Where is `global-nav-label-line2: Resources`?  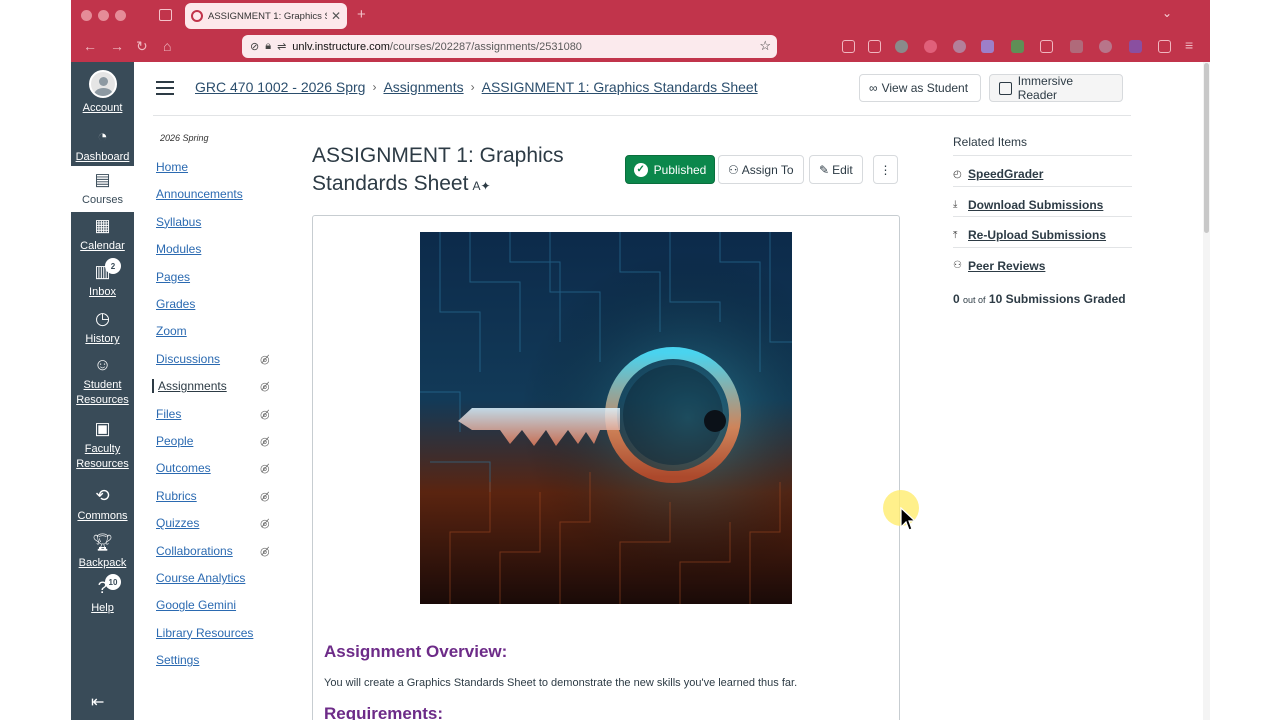 global-nav-label-line2: Resources is located at coordinates (102, 400).